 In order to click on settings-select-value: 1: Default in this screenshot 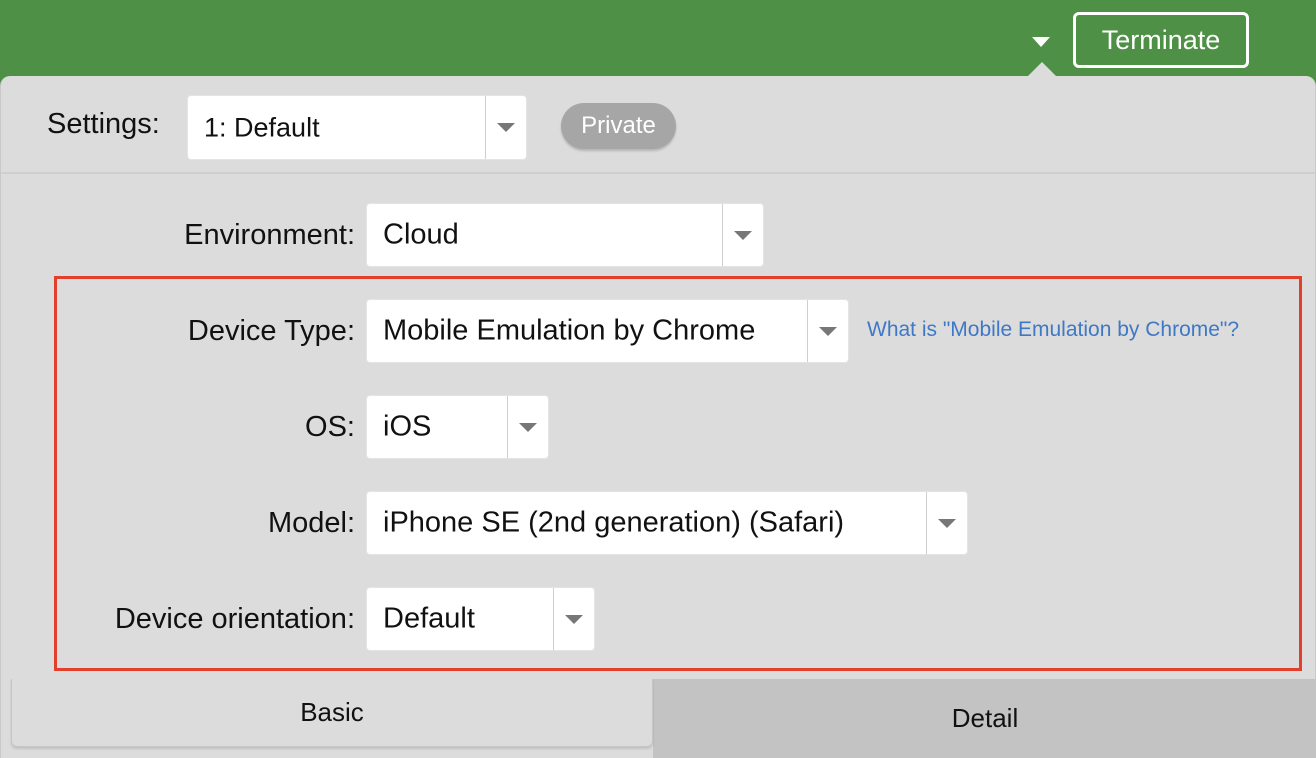, I will do `click(262, 127)`.